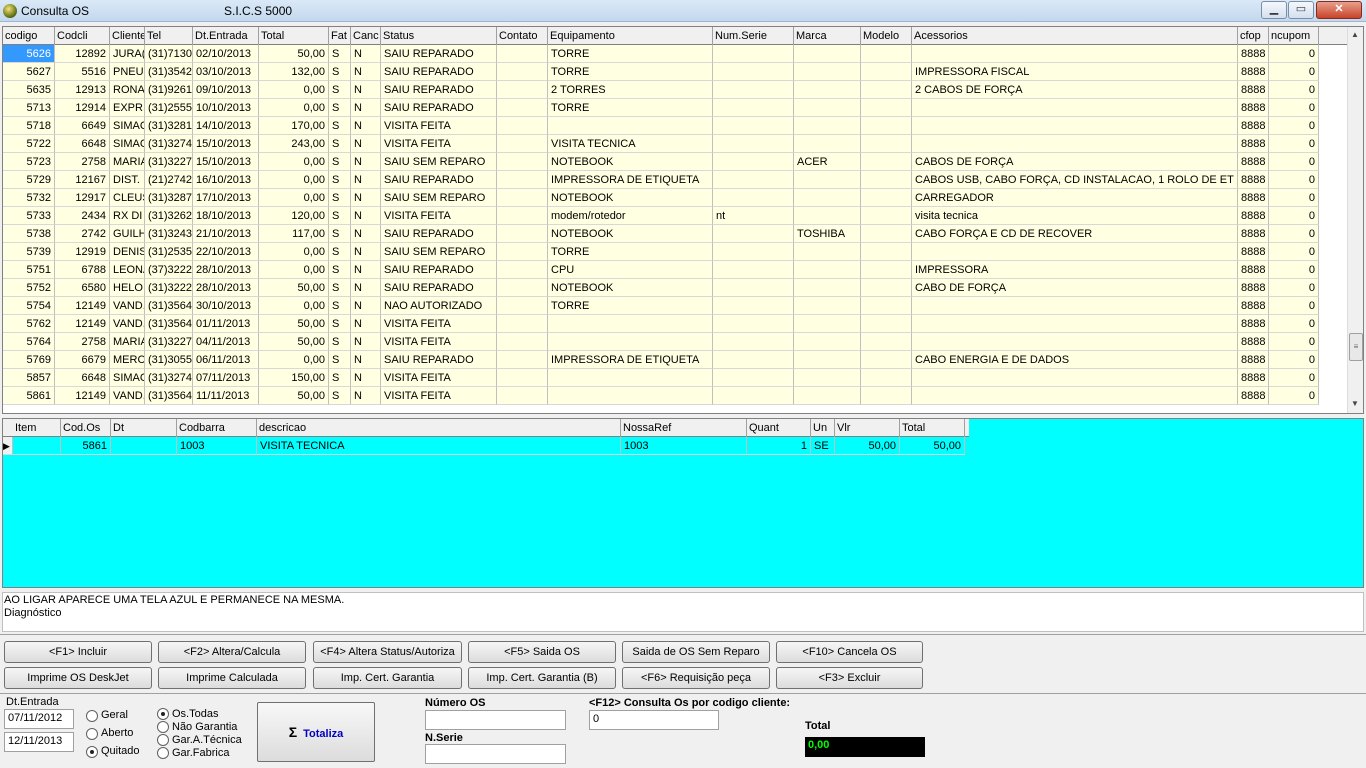 This screenshot has height=768, width=1366. I want to click on radio-gar-fabrica, so click(163, 753).